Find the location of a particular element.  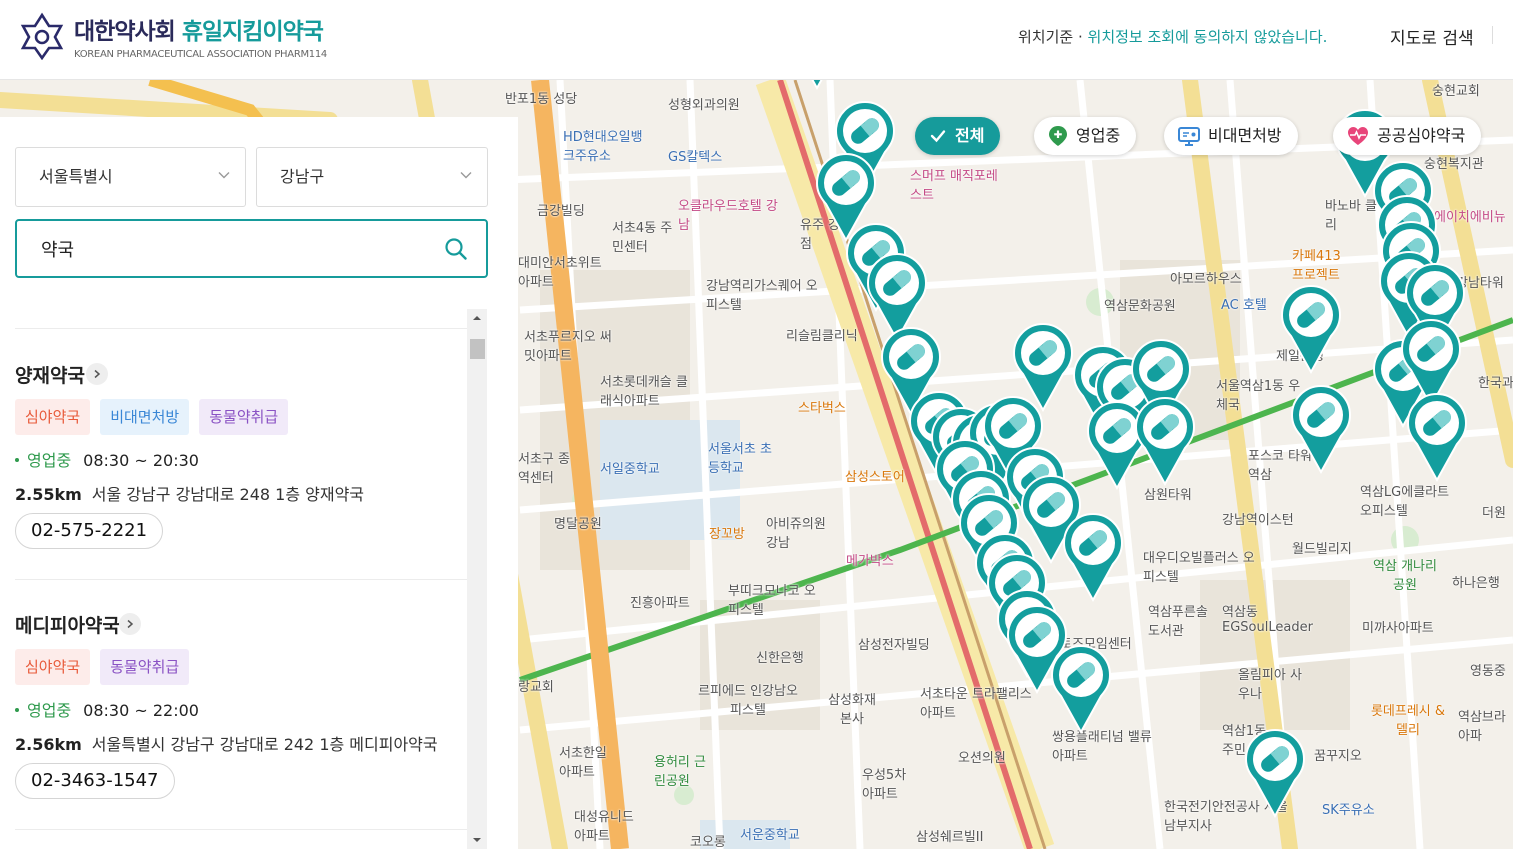

business-hours: 영업중 08:30 ~ 20:30 is located at coordinates (107, 459).